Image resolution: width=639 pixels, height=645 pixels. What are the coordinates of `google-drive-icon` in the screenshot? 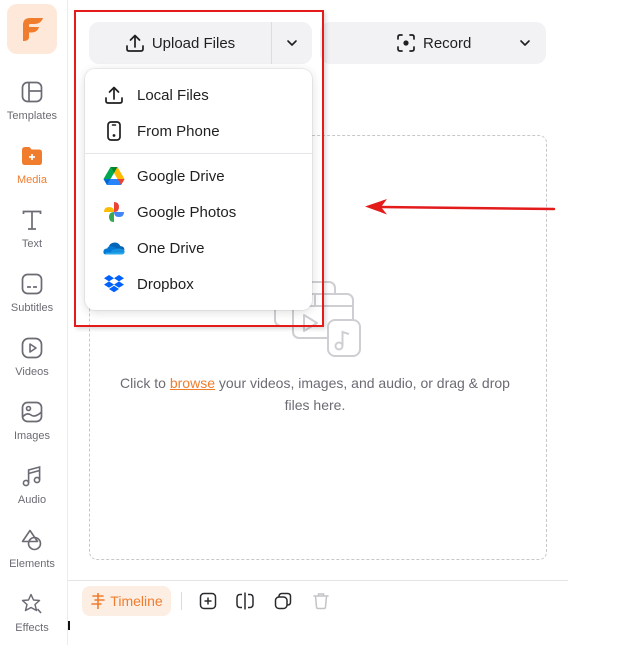 It's located at (114, 176).